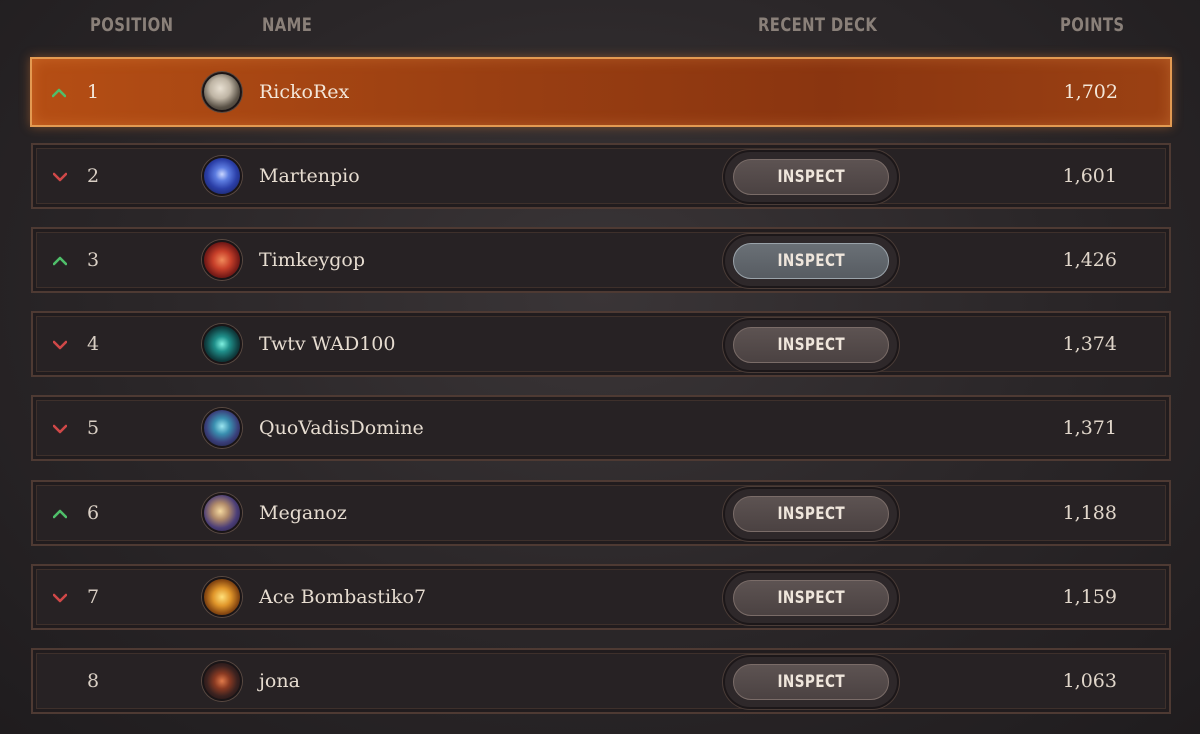 Image resolution: width=1200 pixels, height=734 pixels. Describe the element at coordinates (93, 513) in the screenshot. I see `rank-position: 6` at that location.